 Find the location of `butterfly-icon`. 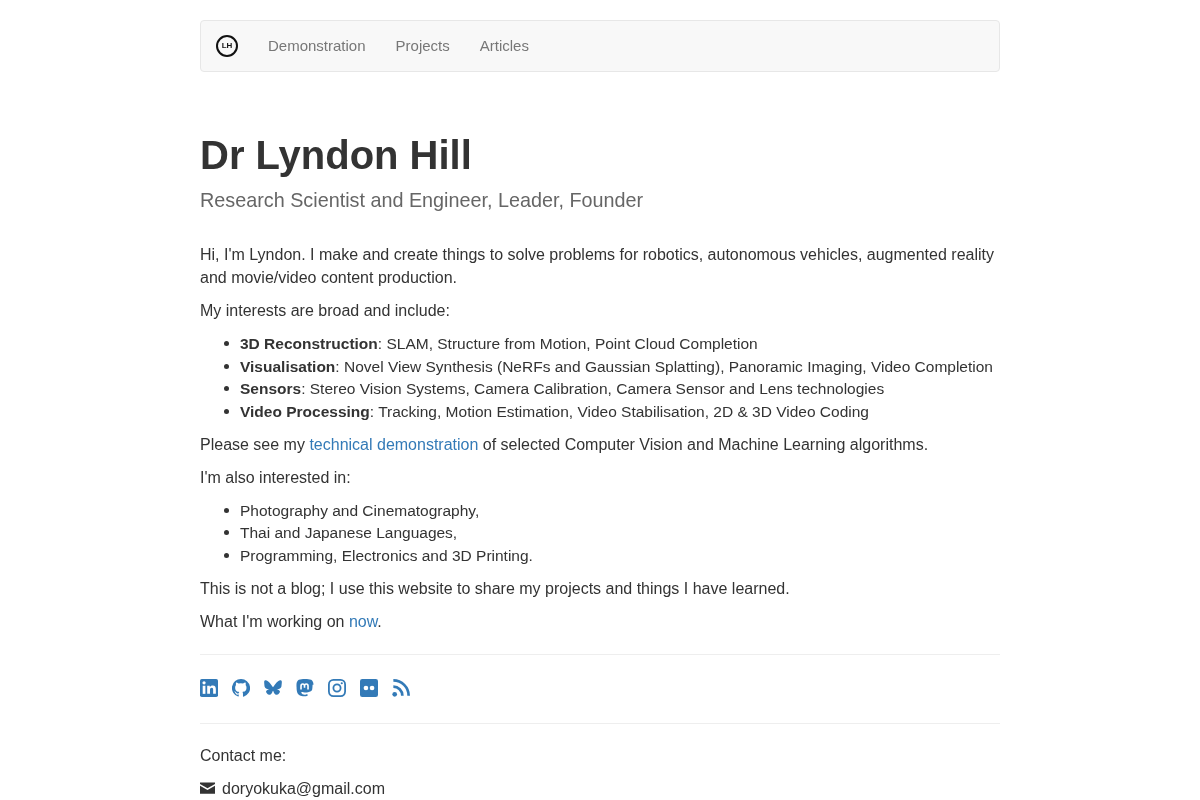

butterfly-icon is located at coordinates (273, 687).